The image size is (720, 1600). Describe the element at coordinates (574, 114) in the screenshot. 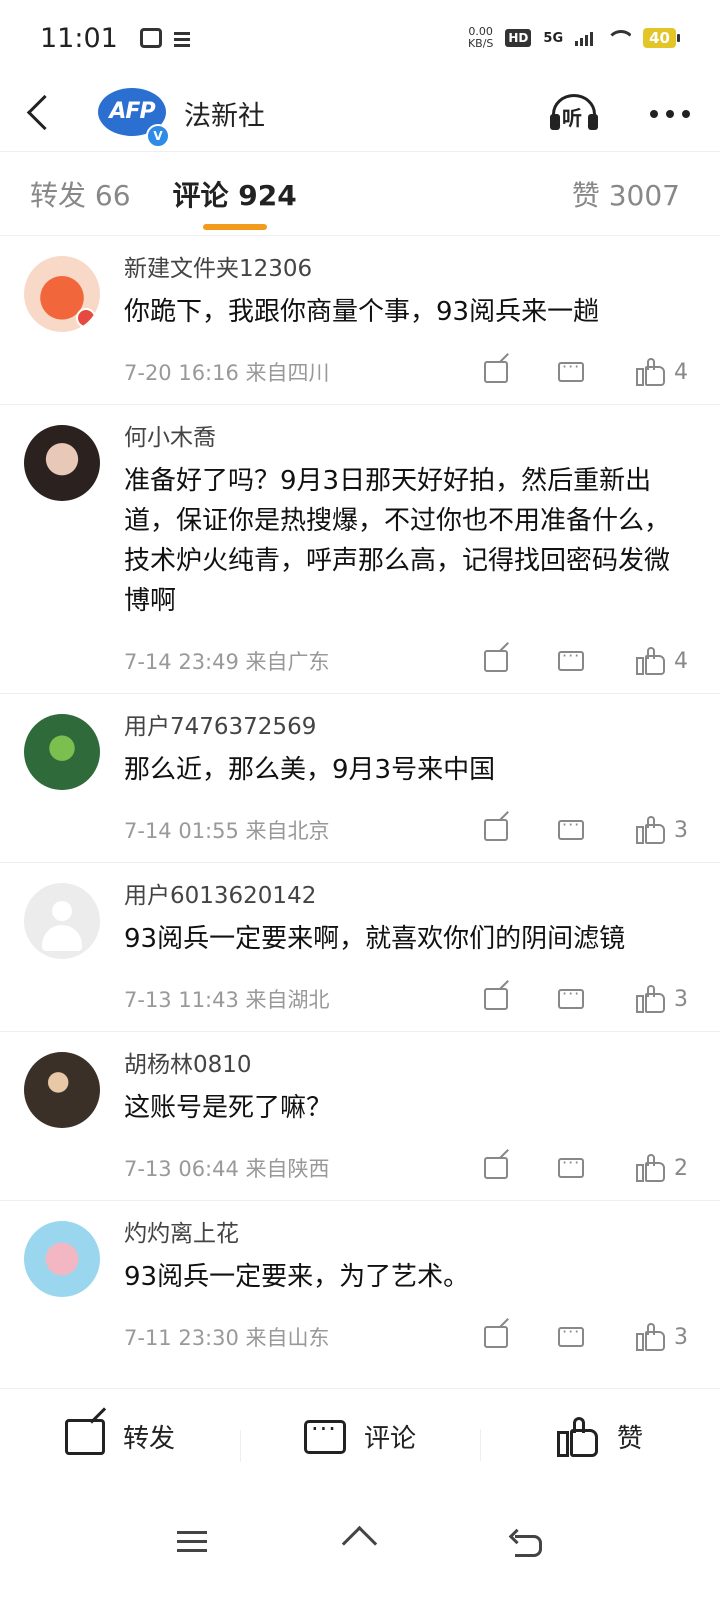

I see `listen-icon: 听` at that location.